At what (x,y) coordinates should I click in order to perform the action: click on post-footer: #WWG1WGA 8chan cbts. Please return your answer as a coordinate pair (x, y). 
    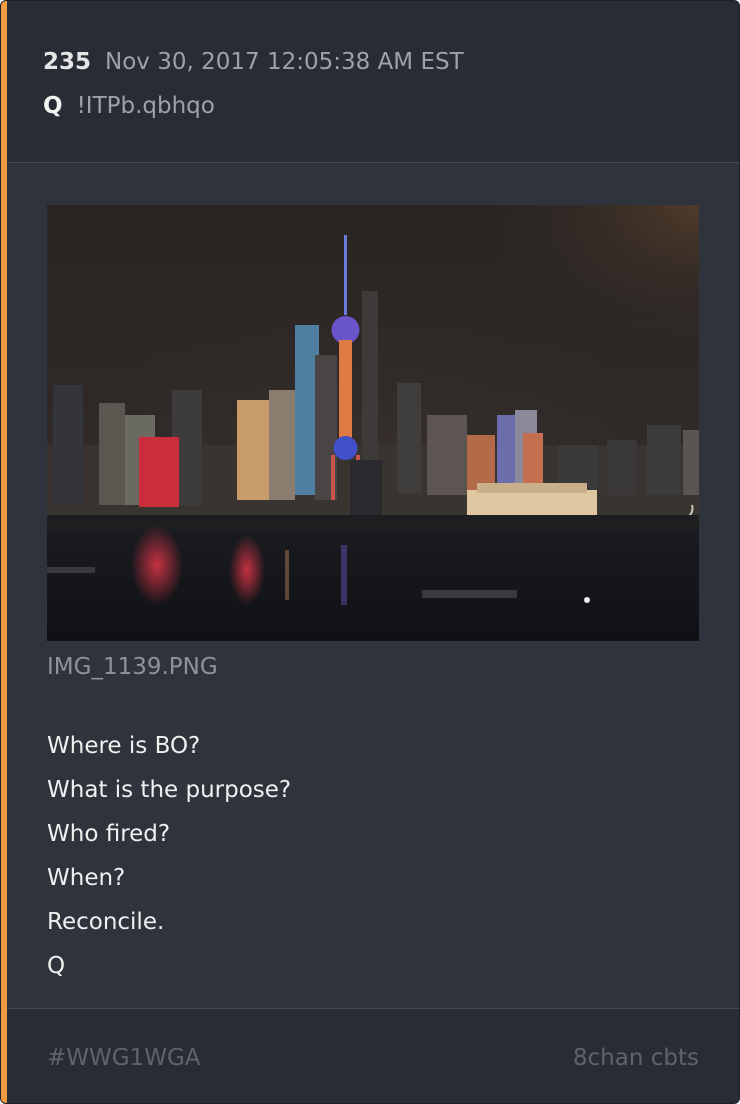
    Looking at the image, I should click on (373, 1055).